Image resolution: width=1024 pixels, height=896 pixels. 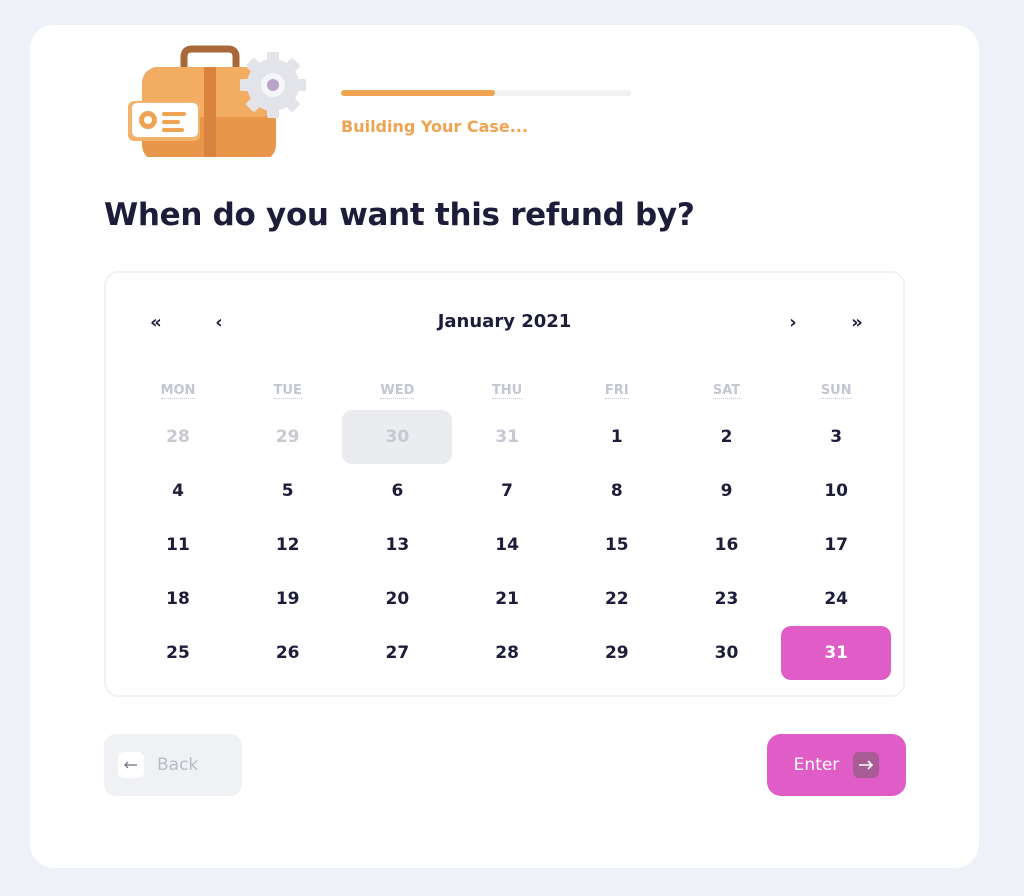 What do you see at coordinates (836, 599) in the screenshot?
I see `day-cell: 24` at bounding box center [836, 599].